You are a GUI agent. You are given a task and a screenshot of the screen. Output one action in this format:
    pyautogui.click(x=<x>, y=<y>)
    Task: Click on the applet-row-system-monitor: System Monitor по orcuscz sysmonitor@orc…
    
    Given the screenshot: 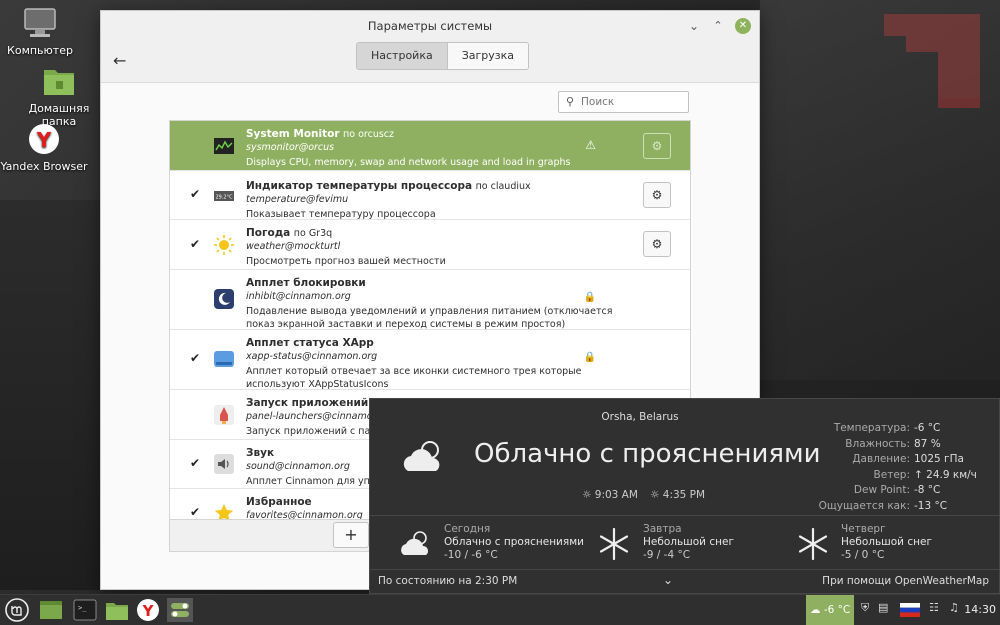 What is the action you would take?
    pyautogui.click(x=430, y=146)
    